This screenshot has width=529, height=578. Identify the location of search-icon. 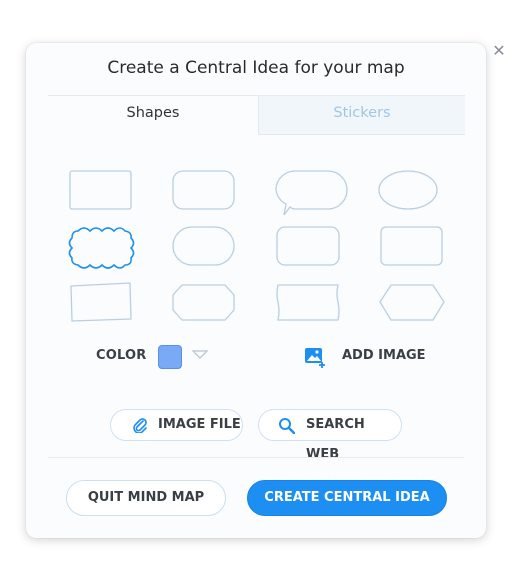
(287, 426).